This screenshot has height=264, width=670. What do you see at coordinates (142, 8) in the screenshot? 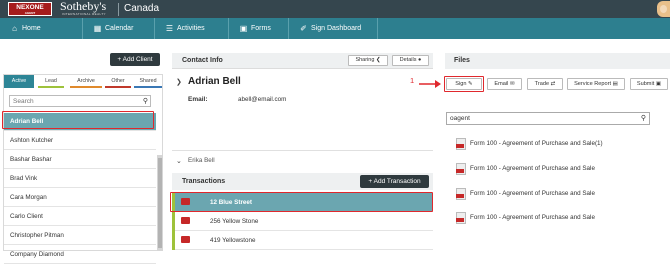
I see `region-label: Canada` at bounding box center [142, 8].